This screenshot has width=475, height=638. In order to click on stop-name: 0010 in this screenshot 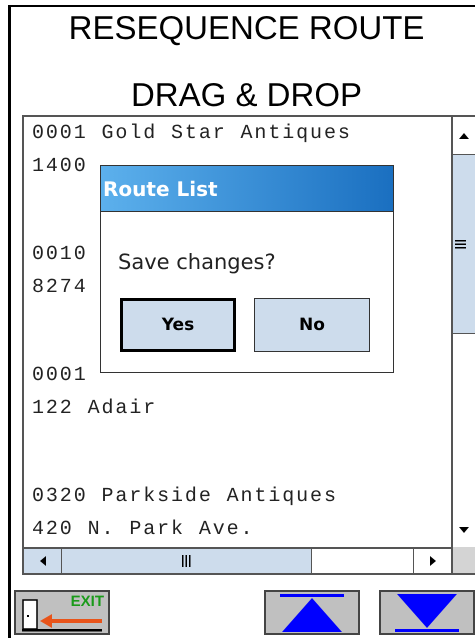, I will do `click(60, 255)`.